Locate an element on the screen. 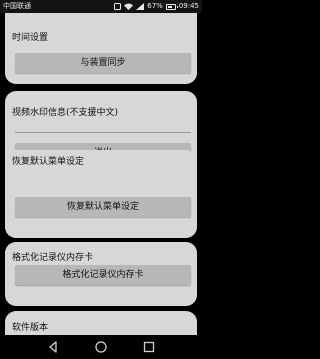  restore-menu-button: 恢复默认菜单设定 is located at coordinates (103, 207).